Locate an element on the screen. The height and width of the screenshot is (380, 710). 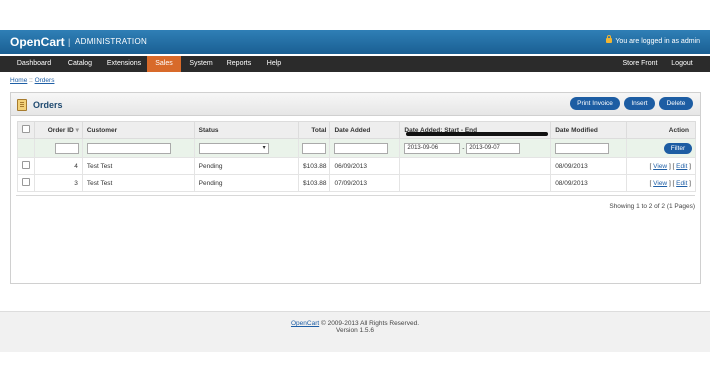
filter-order-id-cell is located at coordinates (58, 148).